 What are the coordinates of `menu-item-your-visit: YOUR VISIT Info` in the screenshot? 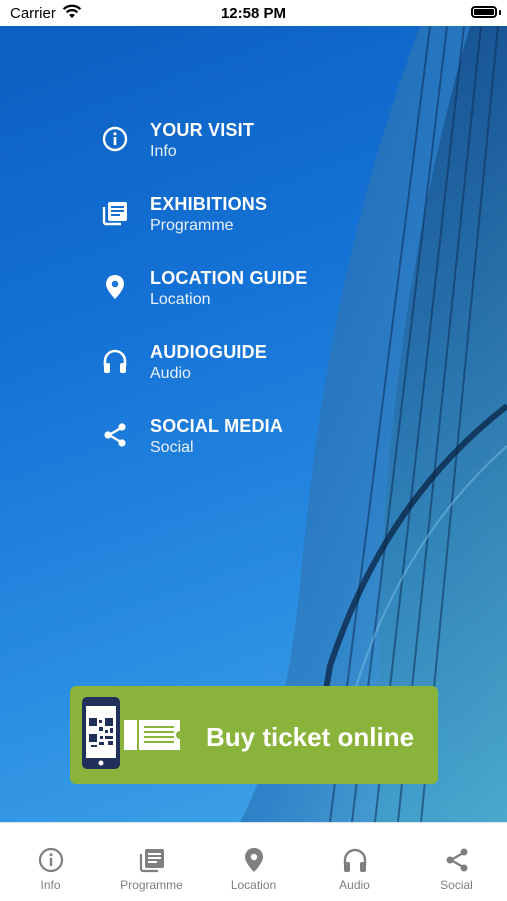 It's located at (250, 155).